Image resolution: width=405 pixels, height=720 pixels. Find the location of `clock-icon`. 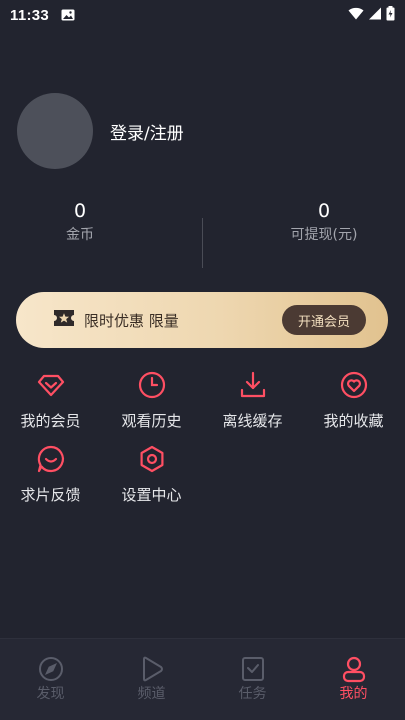

clock-icon is located at coordinates (152, 385).